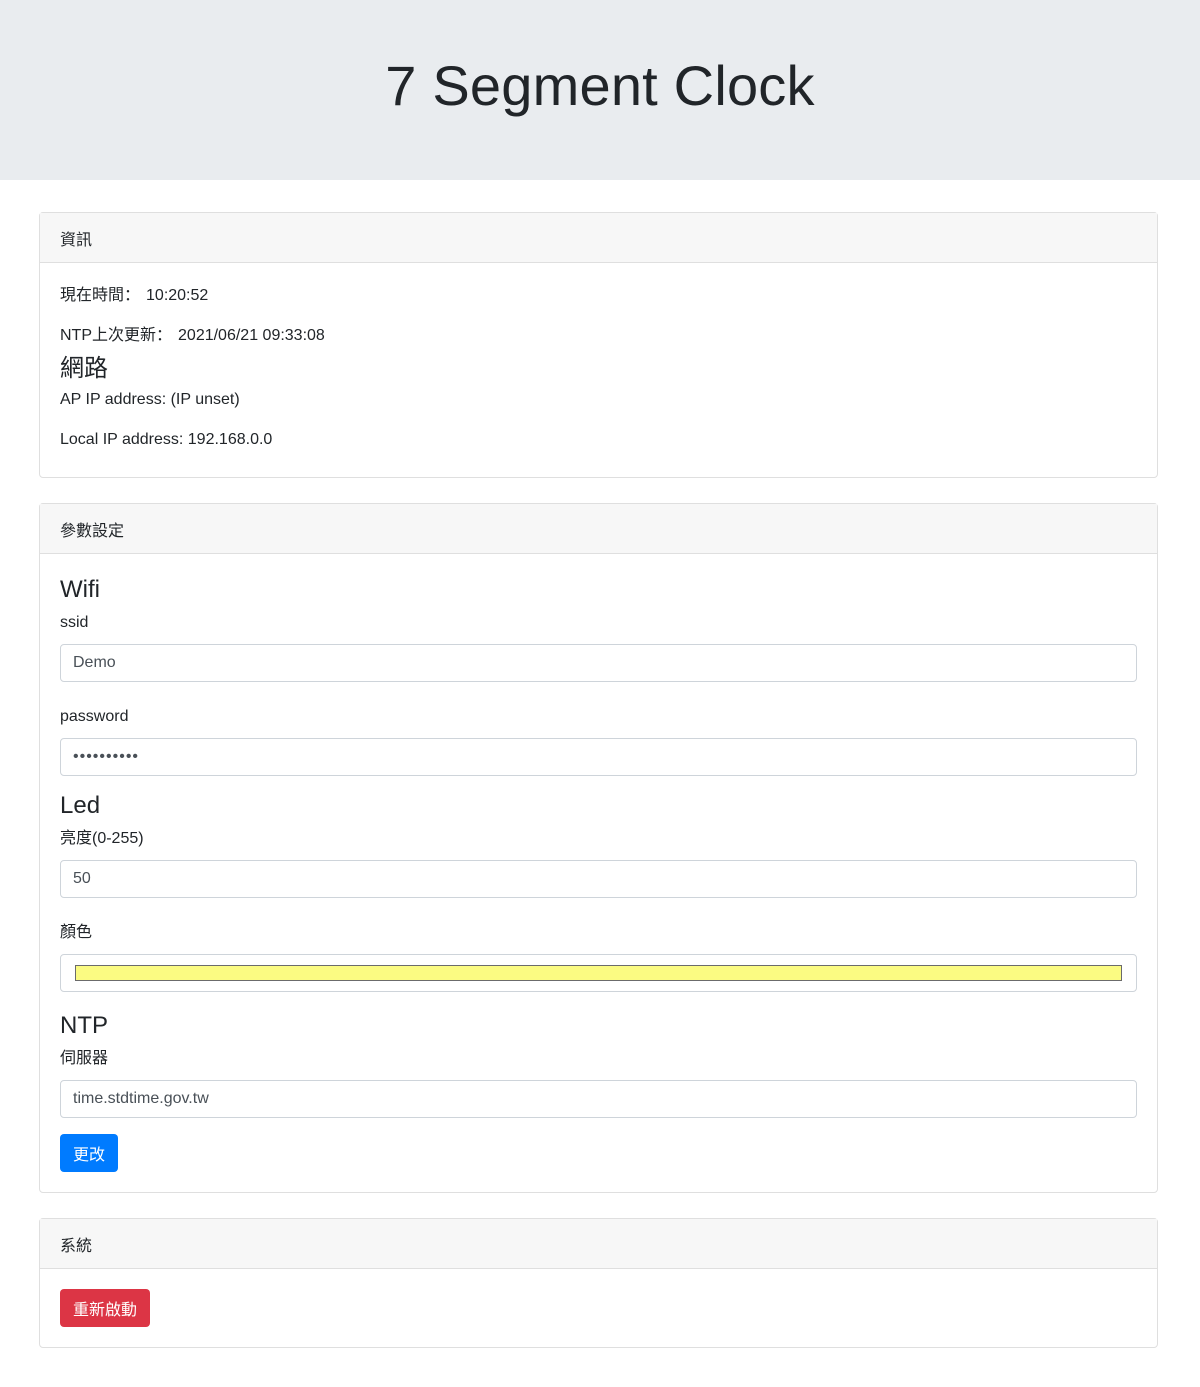  I want to click on page-header: 7 Segment Clock, so click(600, 90).